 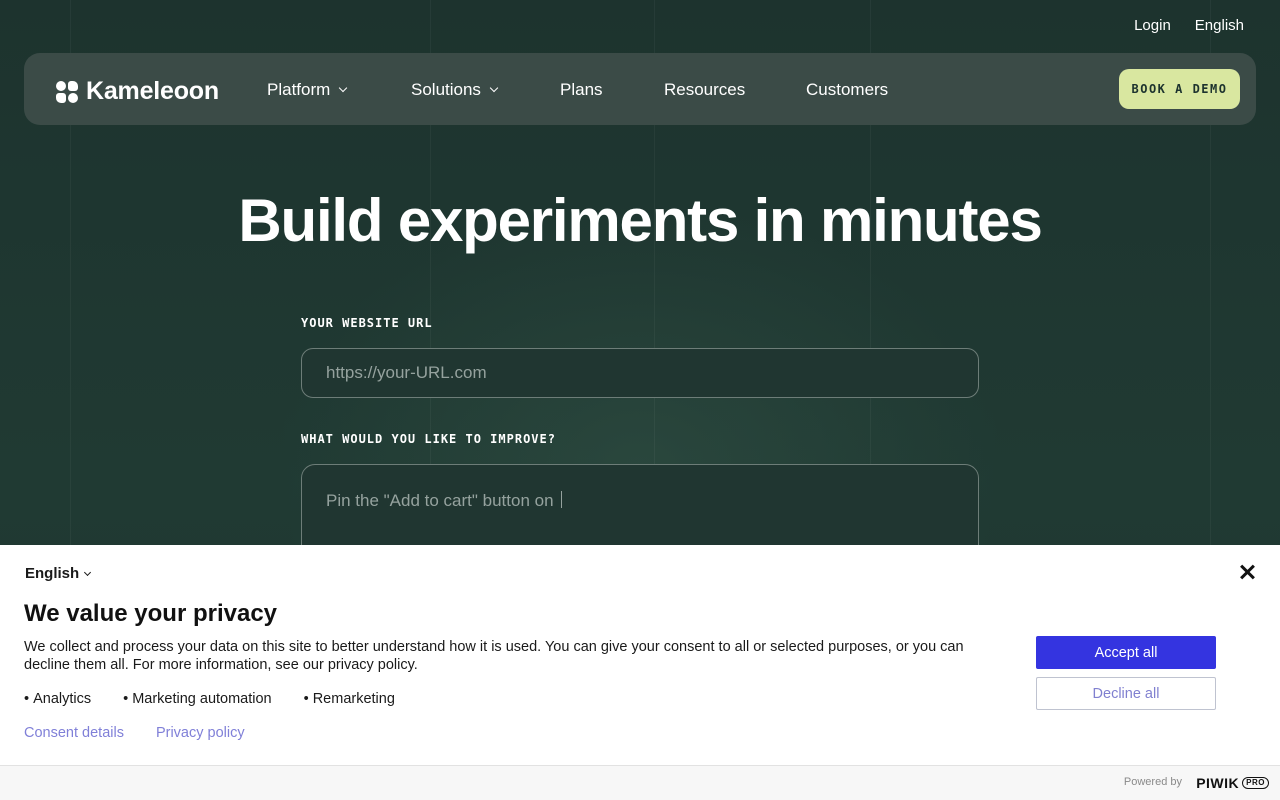 What do you see at coordinates (1219, 25) in the screenshot?
I see `language-link: English` at bounding box center [1219, 25].